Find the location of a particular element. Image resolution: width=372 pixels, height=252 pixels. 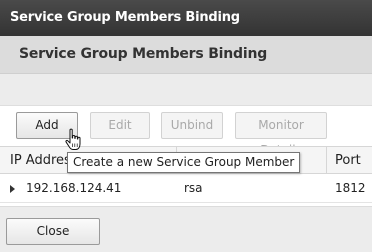

dialog-titlebar: Service Group Members Binding is located at coordinates (186, 18).